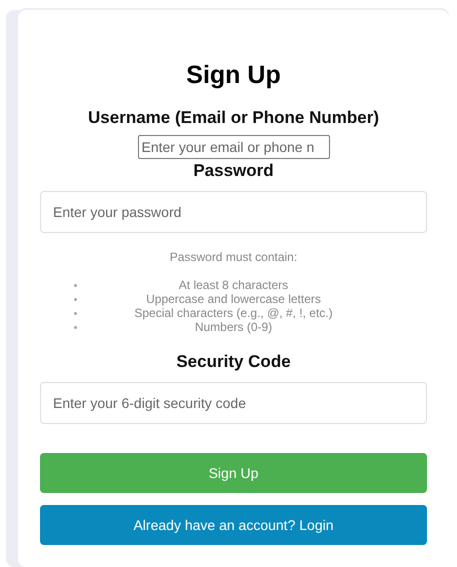 This screenshot has width=457, height=567. What do you see at coordinates (233, 327) in the screenshot?
I see `requirement-item: Numbers (0-9)` at bounding box center [233, 327].